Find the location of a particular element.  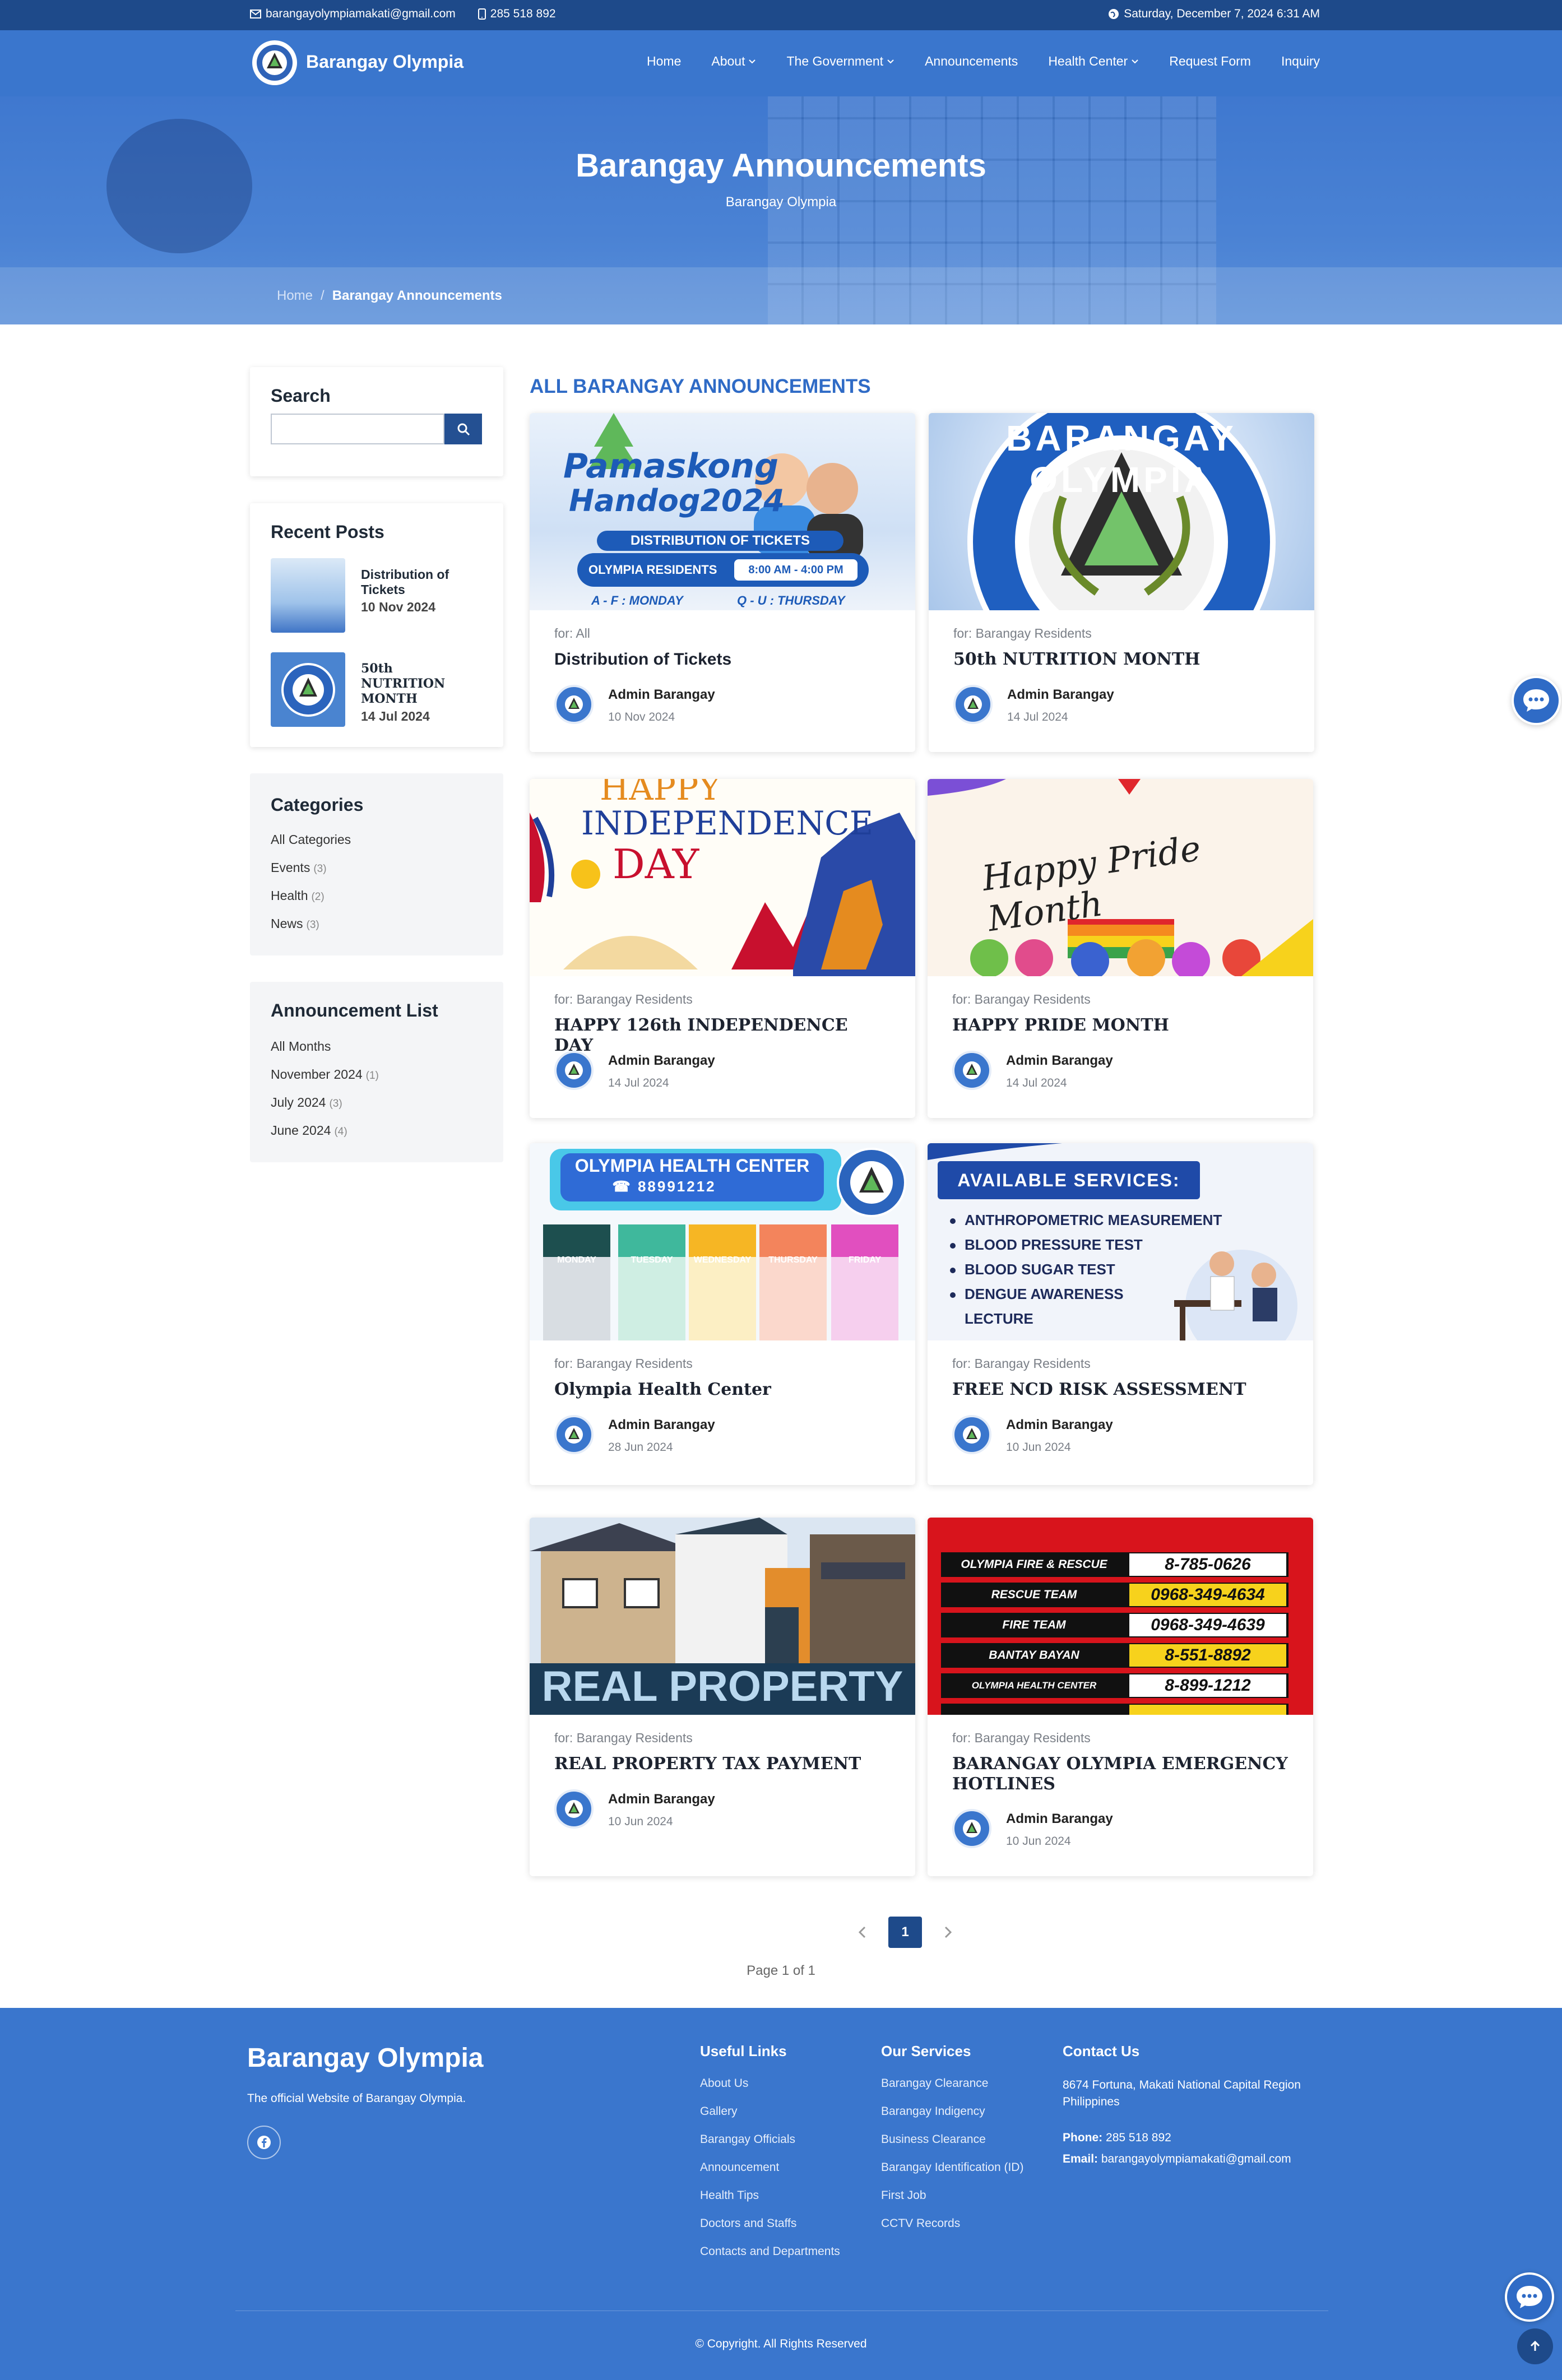

category-health: Health (2) is located at coordinates (298, 895).